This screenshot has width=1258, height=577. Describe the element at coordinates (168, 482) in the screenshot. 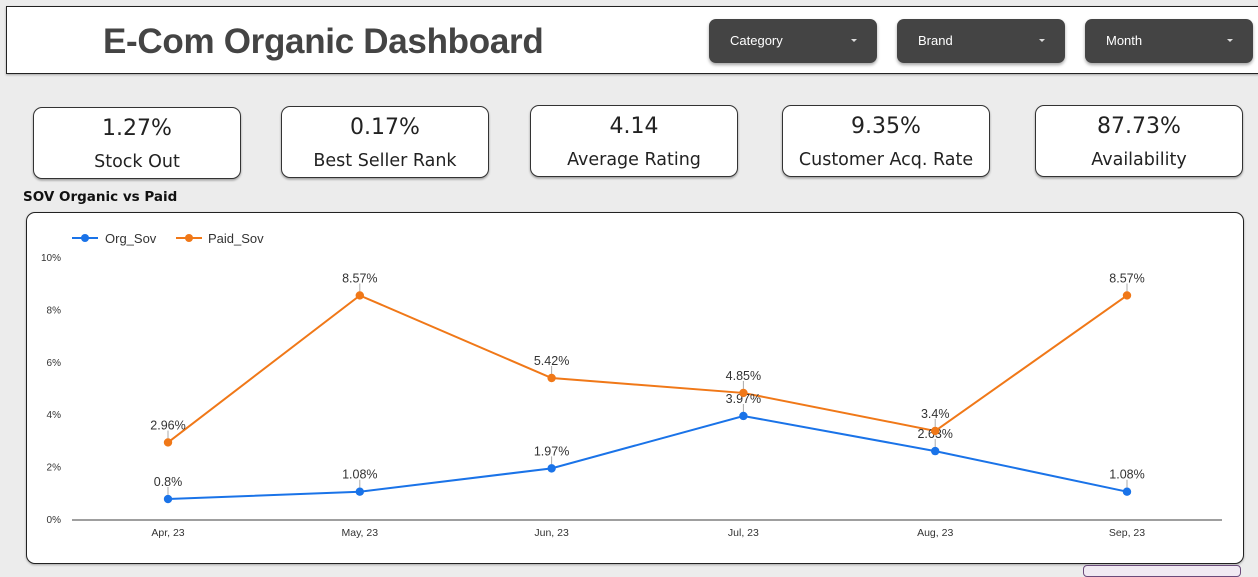

I see `data-label-org-sov: 0.8%` at that location.